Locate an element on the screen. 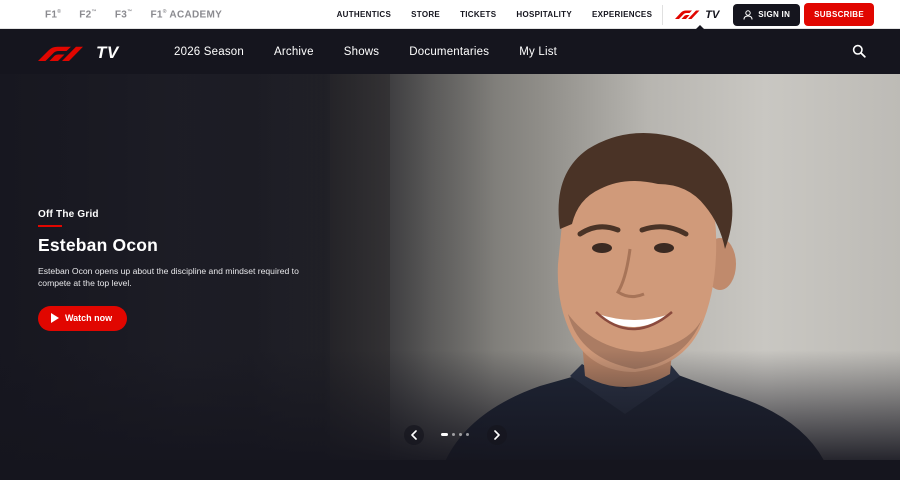 The height and width of the screenshot is (480, 900). utility-link-tickets: TICKETS is located at coordinates (478, 14).